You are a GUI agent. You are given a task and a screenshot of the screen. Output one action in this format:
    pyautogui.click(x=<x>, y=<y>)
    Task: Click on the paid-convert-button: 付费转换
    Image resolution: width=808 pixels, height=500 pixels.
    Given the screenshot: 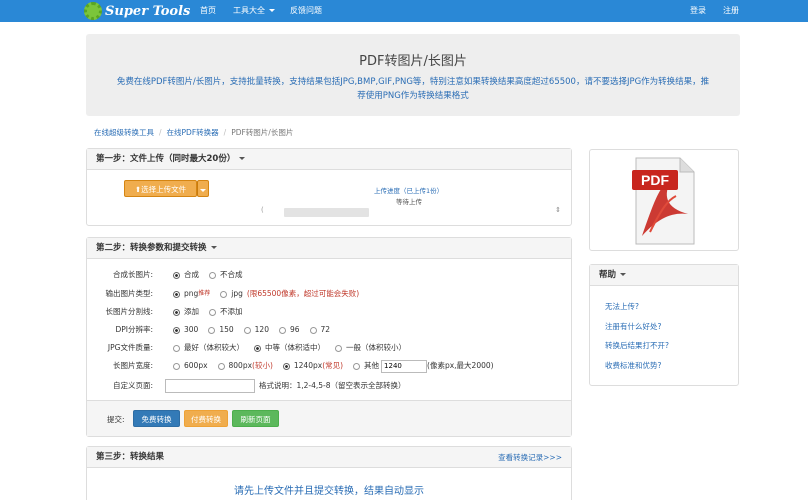 What is the action you would take?
    pyautogui.click(x=206, y=418)
    